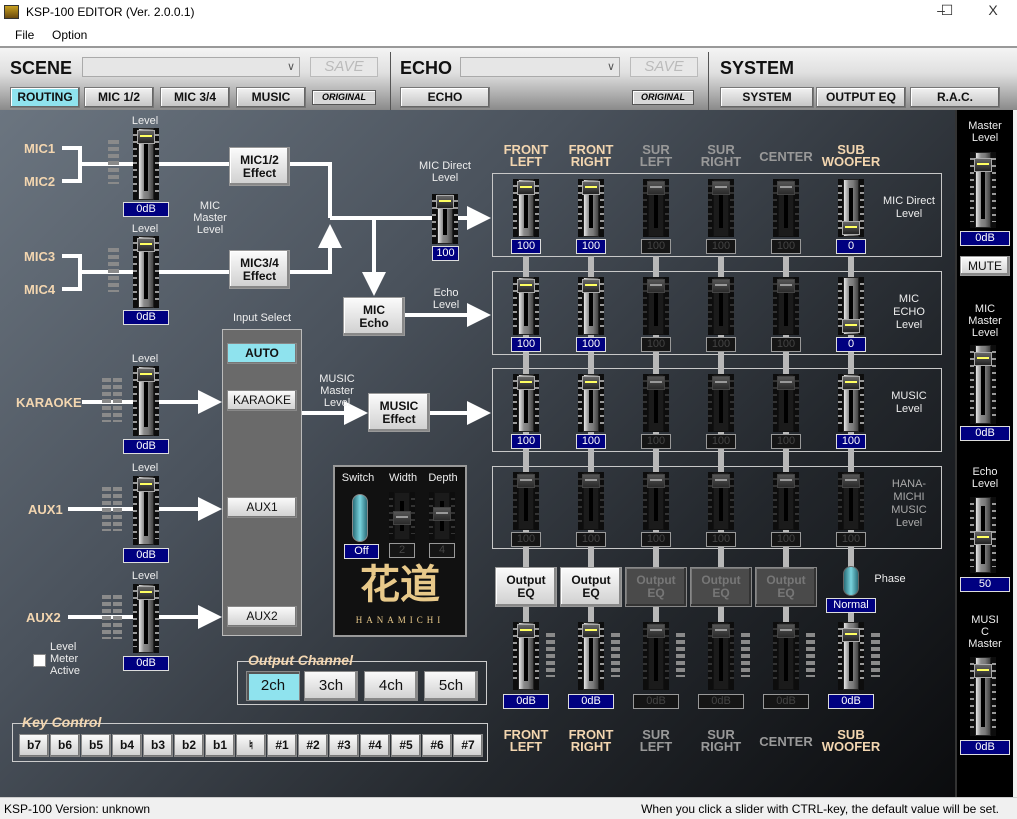 The image size is (1017, 819). What do you see at coordinates (360, 518) in the screenshot?
I see `hanamichi-switch-toggle` at bounding box center [360, 518].